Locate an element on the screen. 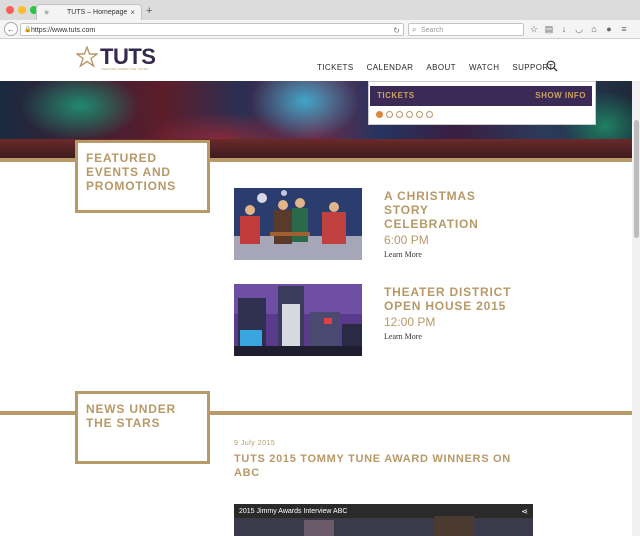 The width and height of the screenshot is (640, 536). favicon-star-icon: ★ is located at coordinates (47, 12).